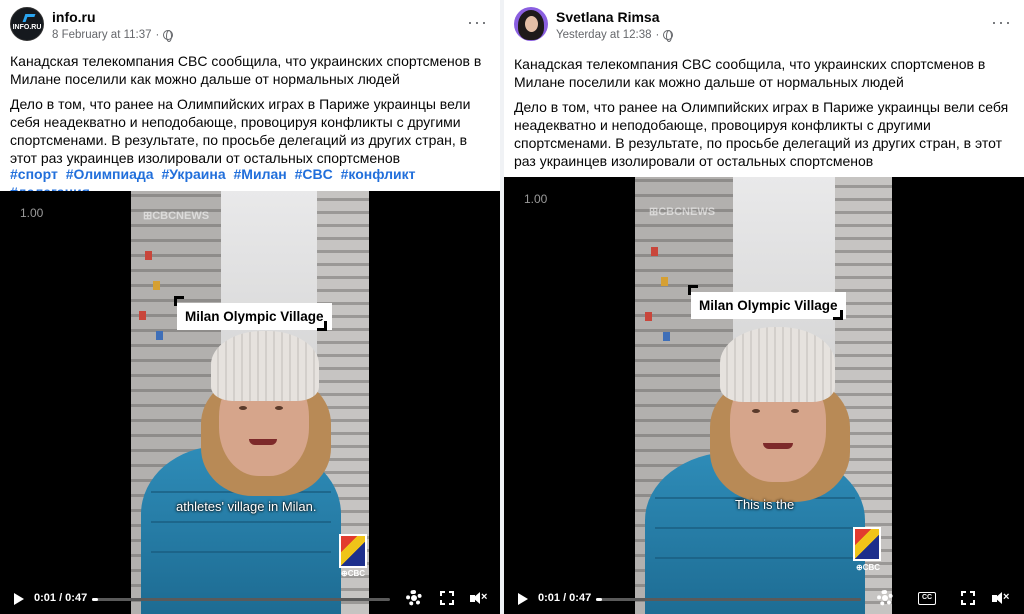 This screenshot has height=614, width=1024. What do you see at coordinates (260, 174) in the screenshot?
I see `hashtag-link: #Милан` at bounding box center [260, 174].